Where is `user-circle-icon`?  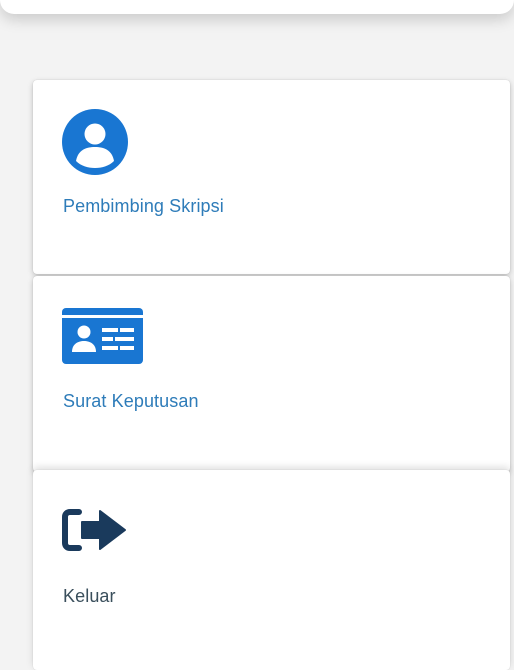
user-circle-icon is located at coordinates (95, 142).